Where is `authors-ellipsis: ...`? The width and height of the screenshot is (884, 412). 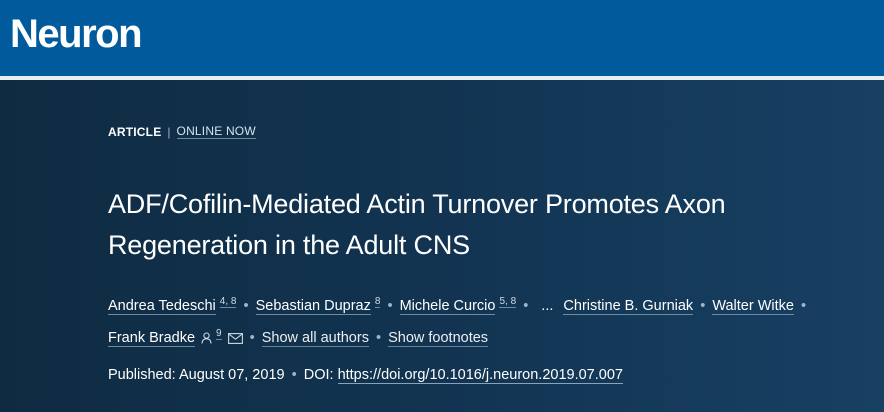
authors-ellipsis: ... is located at coordinates (547, 306).